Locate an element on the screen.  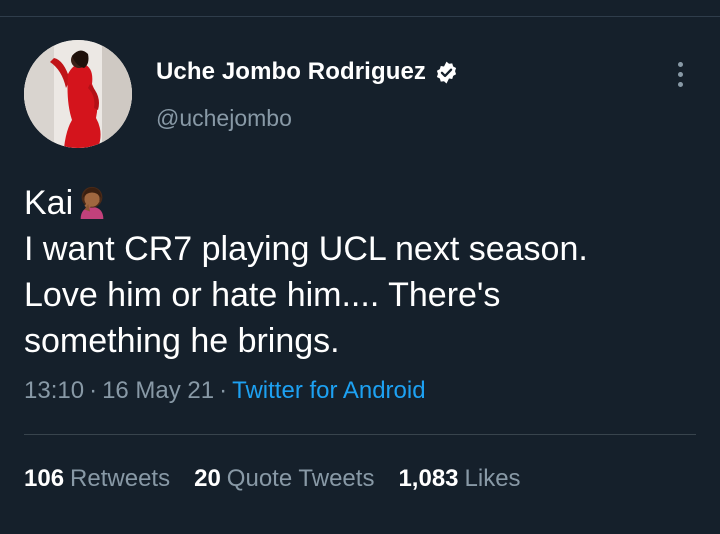
tweet-text-line-1: Kai is located at coordinates (49, 203).